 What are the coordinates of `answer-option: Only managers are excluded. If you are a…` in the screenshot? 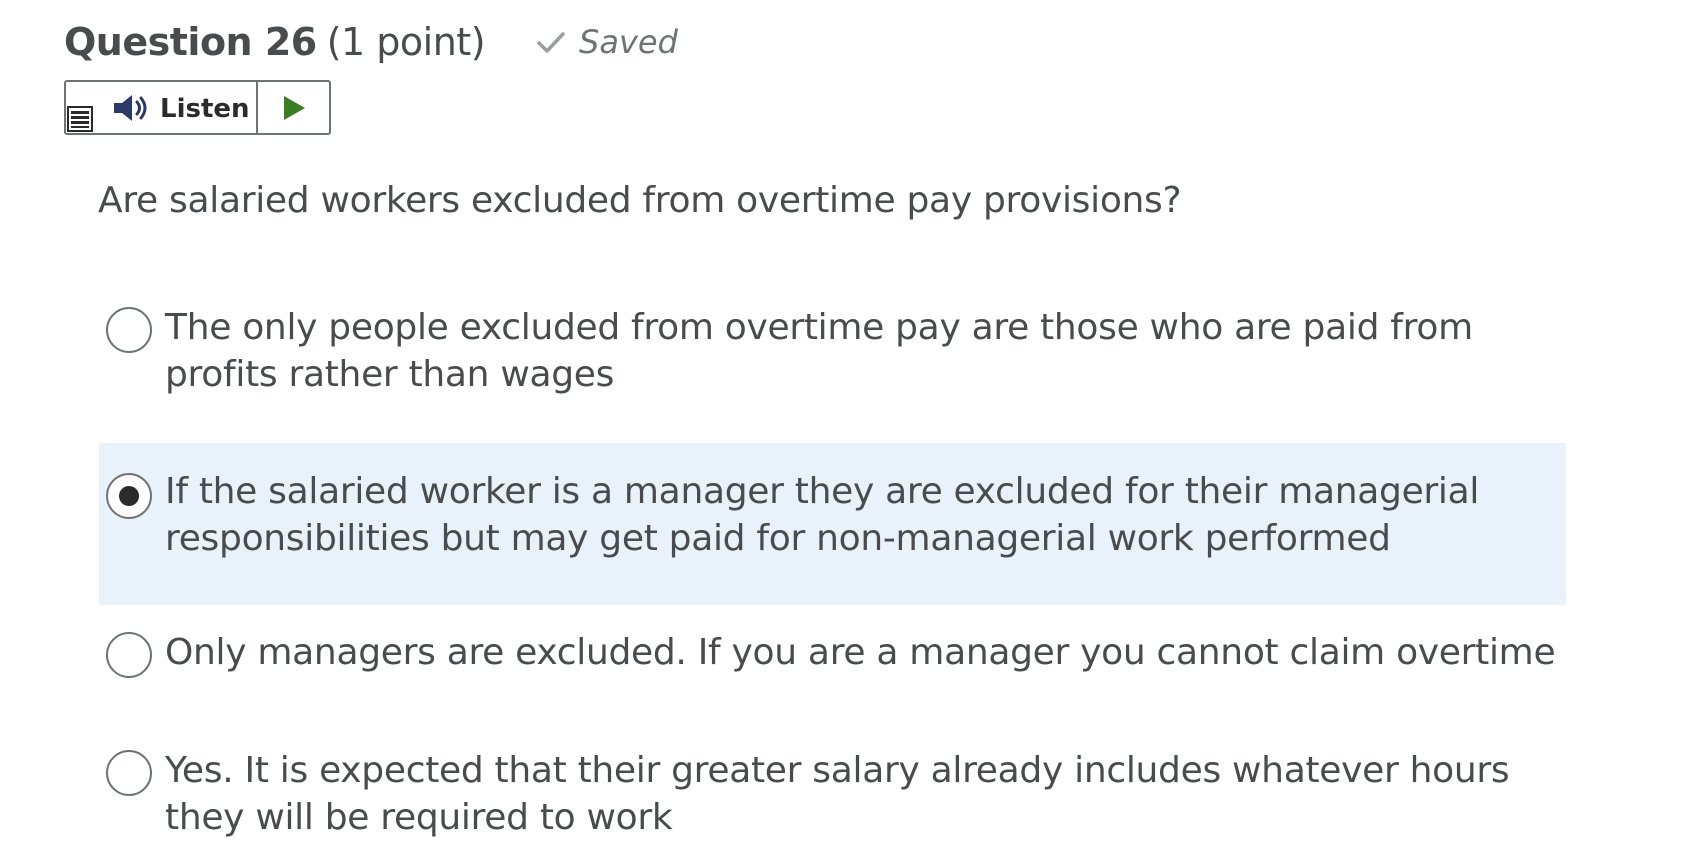 It's located at (832, 657).